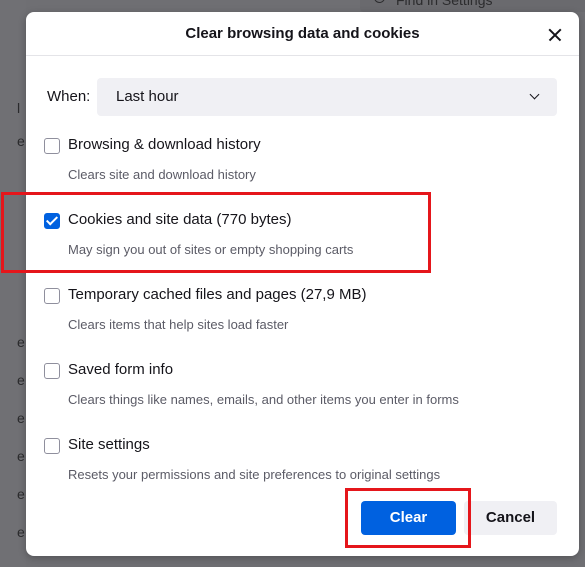  I want to click on cache-checkbox, so click(52, 296).